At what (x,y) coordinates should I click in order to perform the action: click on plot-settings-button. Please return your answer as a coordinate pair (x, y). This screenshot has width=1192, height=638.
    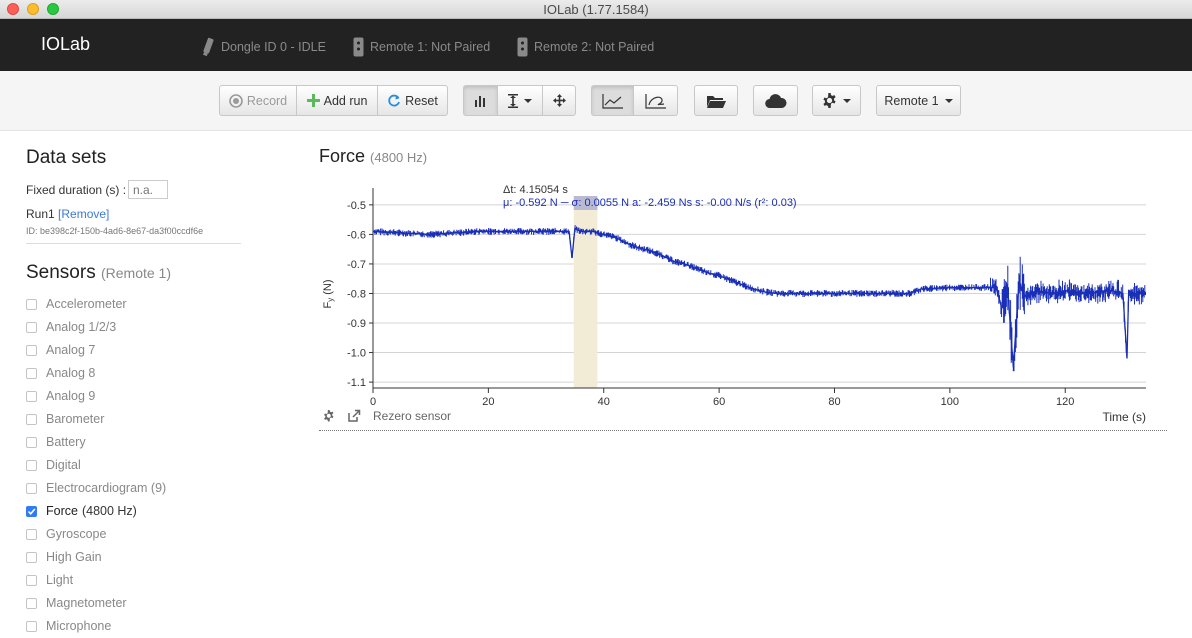
    Looking at the image, I should click on (329, 416).